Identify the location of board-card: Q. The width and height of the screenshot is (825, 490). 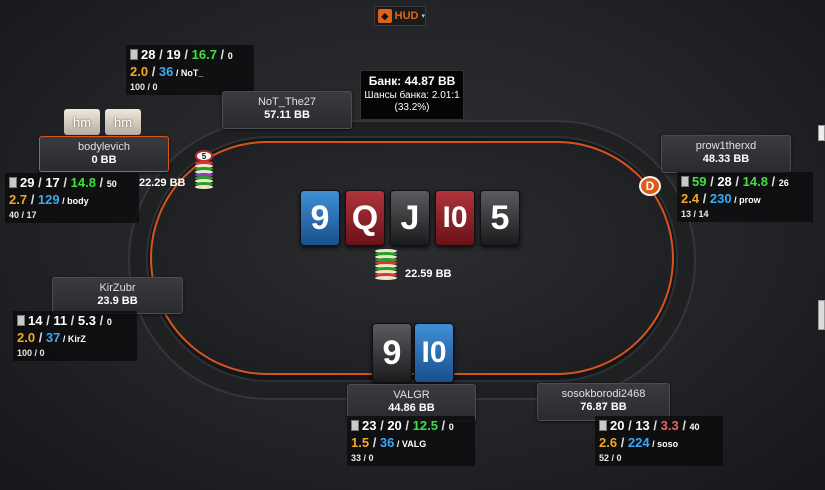
(365, 218).